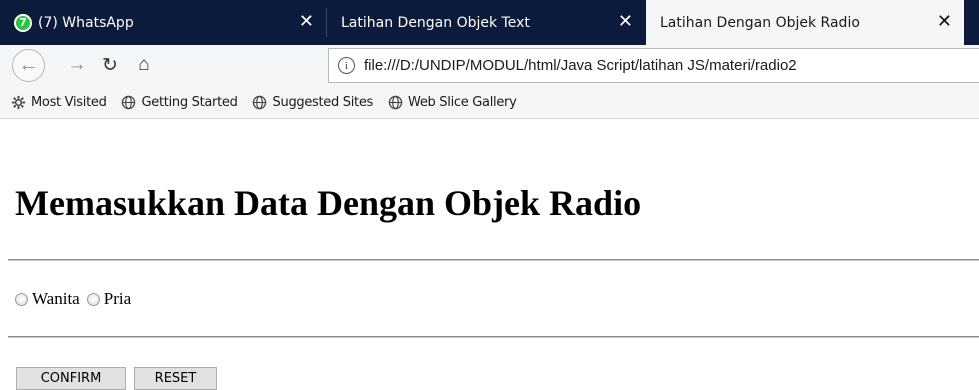 Image resolution: width=979 pixels, height=390 pixels. I want to click on bookmark-label: Getting Started, so click(189, 102).